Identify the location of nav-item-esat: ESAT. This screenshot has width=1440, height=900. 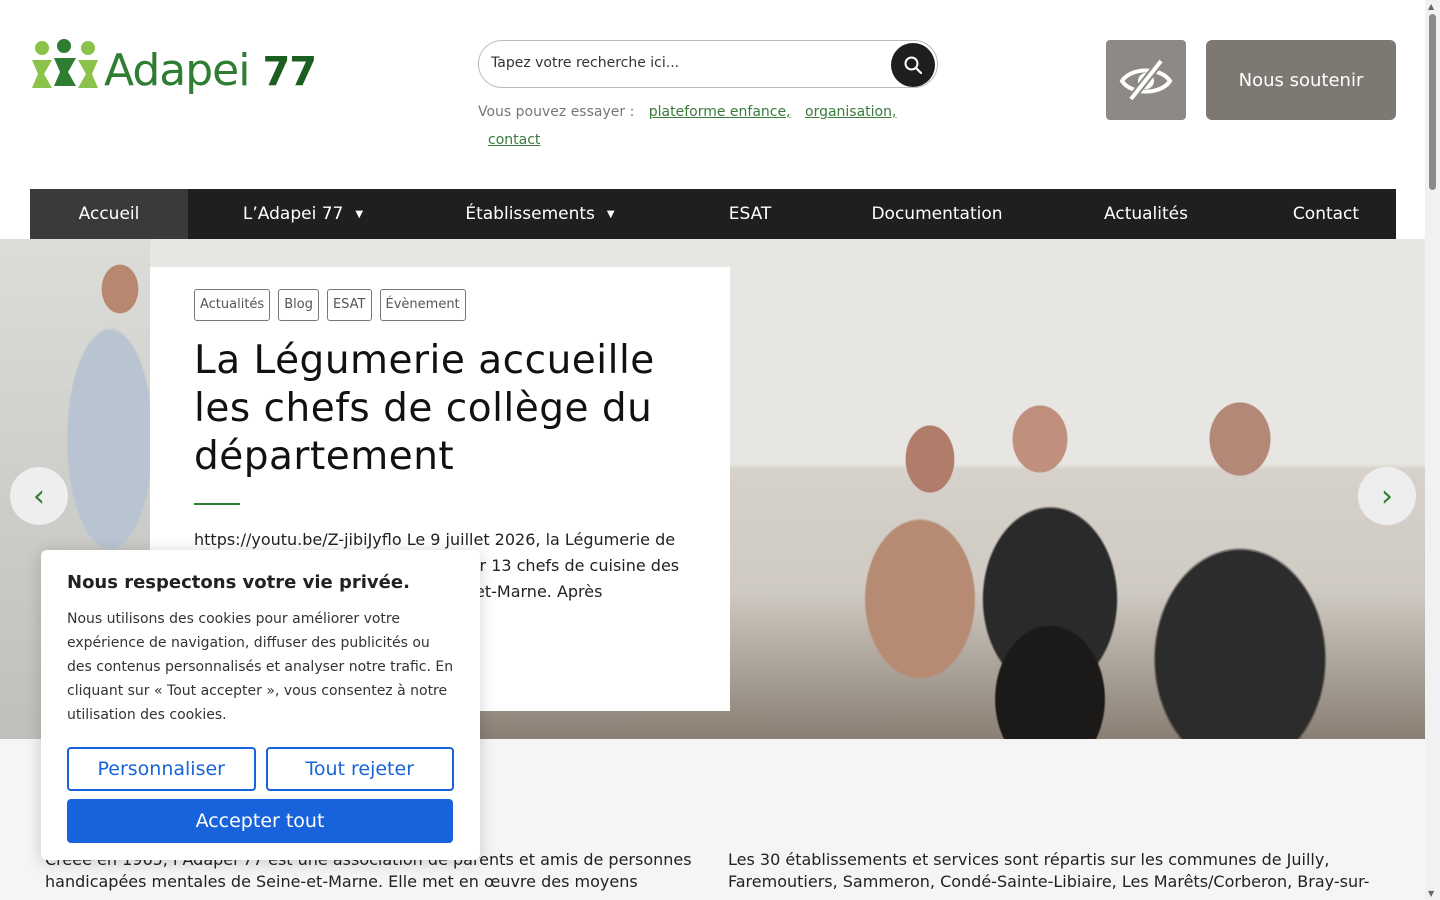
(750, 214).